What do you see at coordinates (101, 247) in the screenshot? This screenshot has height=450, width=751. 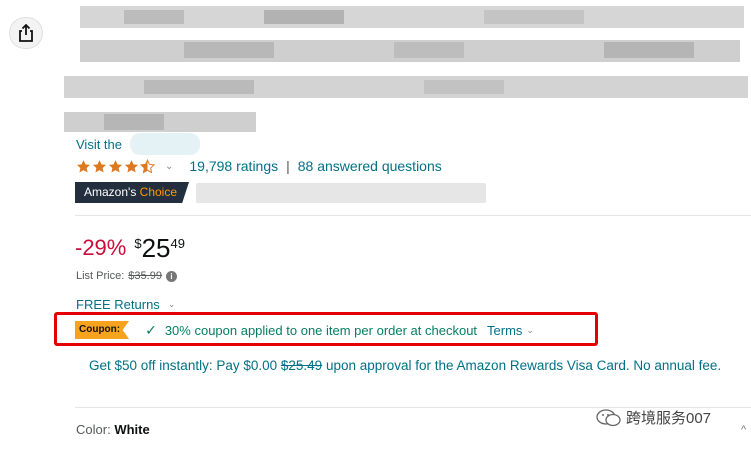 I see `discount-percent: -29%` at bounding box center [101, 247].